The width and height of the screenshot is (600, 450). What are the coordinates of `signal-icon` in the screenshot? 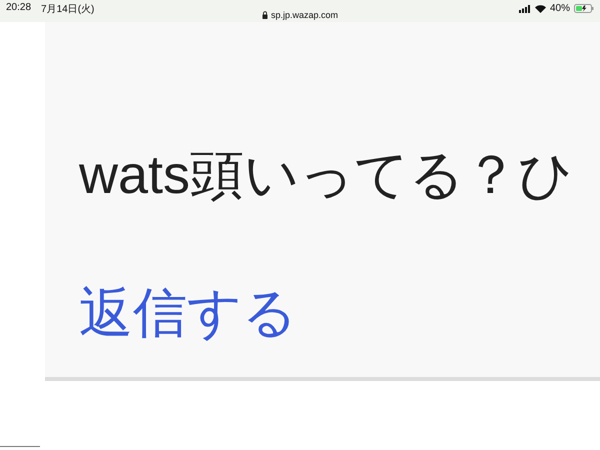 It's located at (524, 8).